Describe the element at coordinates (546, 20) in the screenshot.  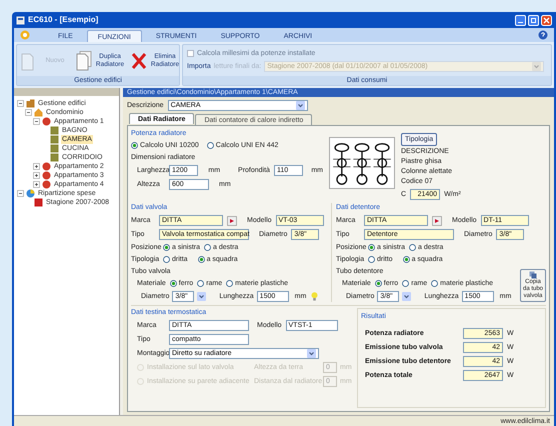
I see `close-button` at that location.